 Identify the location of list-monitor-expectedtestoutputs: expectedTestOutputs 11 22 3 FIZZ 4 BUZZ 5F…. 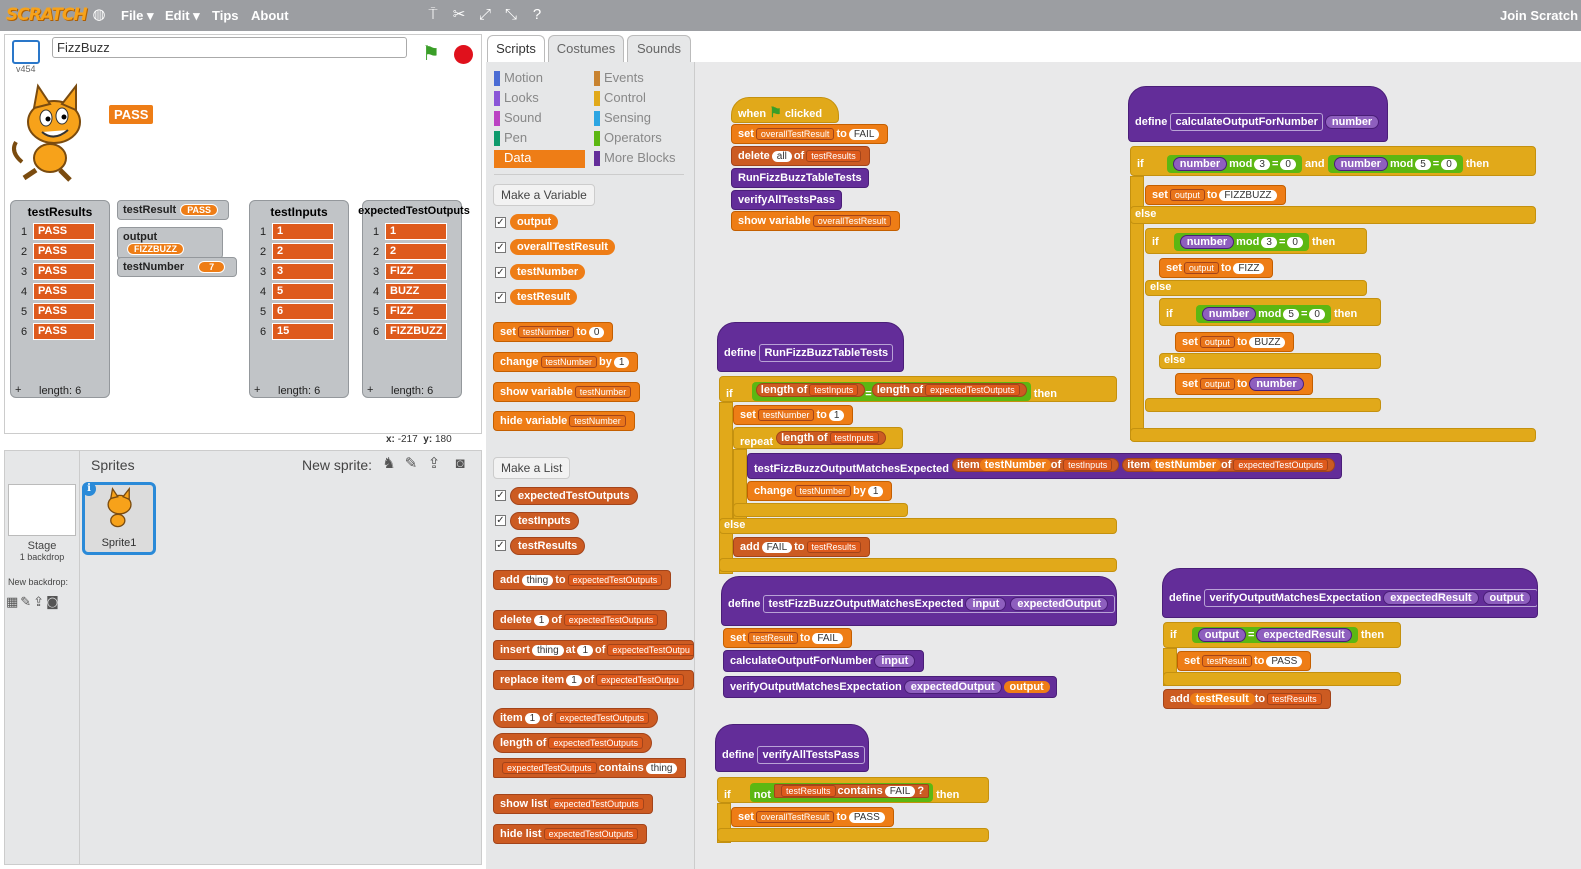
(414, 299).